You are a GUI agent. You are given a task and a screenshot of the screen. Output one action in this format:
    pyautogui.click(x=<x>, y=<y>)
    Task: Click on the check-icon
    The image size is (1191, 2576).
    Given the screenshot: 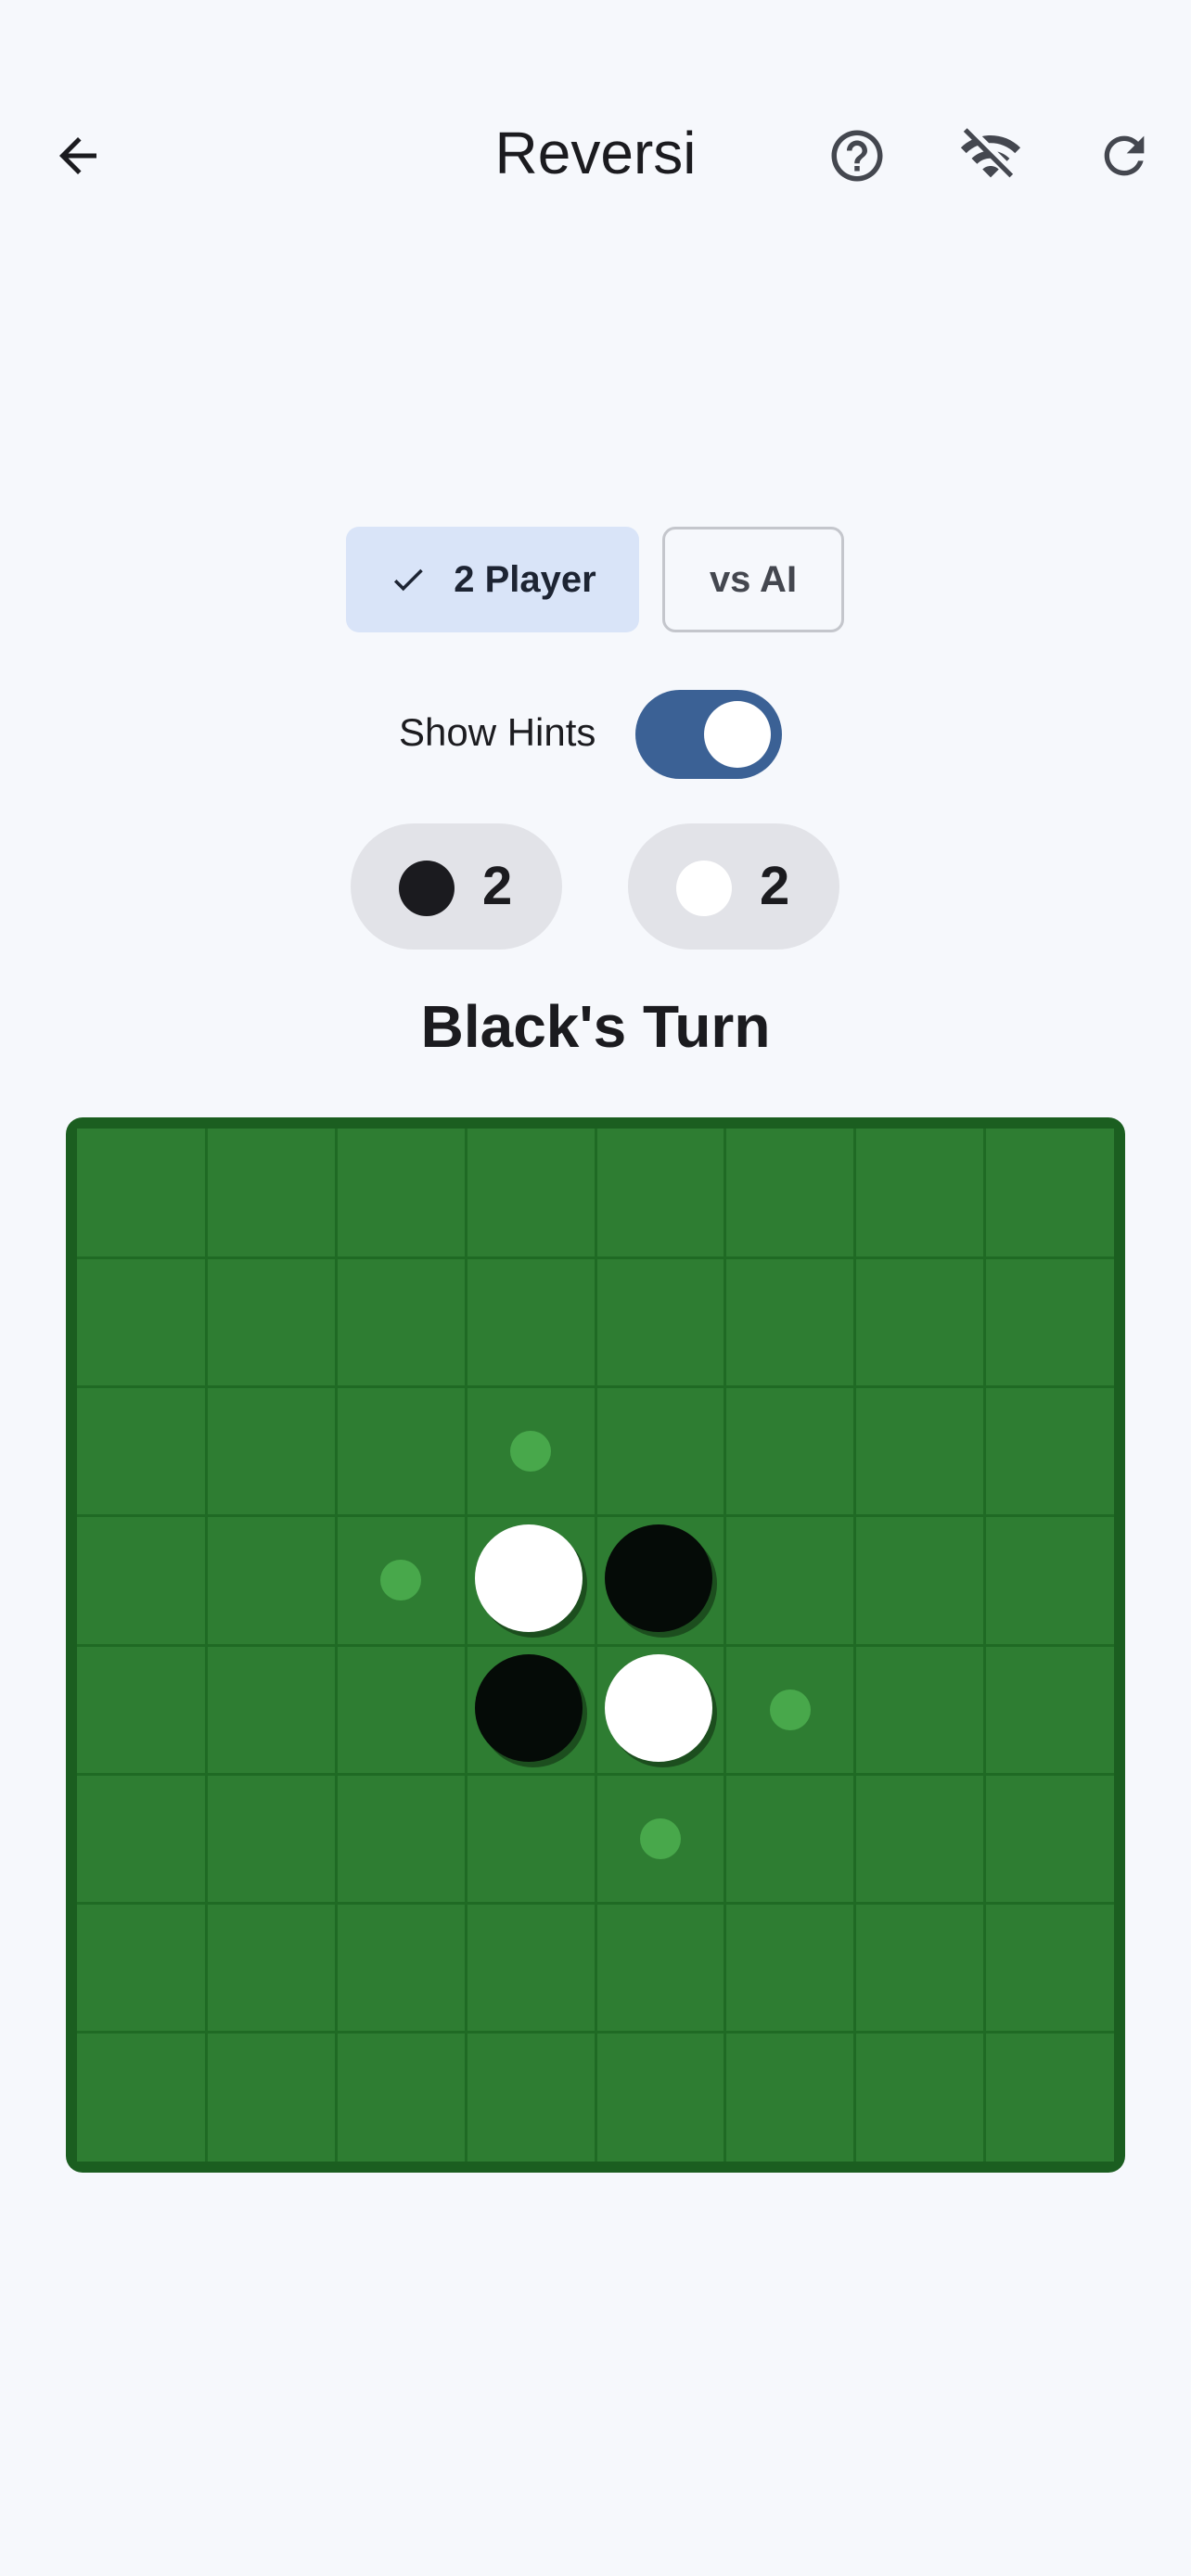 What is the action you would take?
    pyautogui.click(x=409, y=580)
    